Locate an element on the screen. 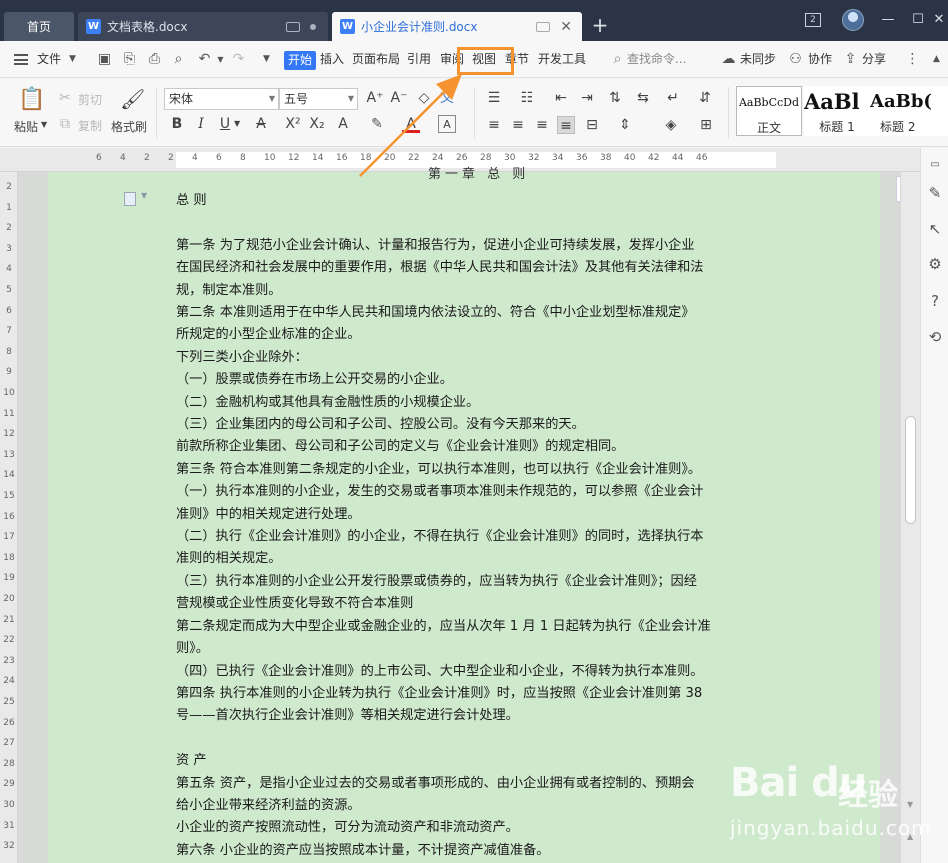  highlight-icon: ✎ is located at coordinates (377, 124).